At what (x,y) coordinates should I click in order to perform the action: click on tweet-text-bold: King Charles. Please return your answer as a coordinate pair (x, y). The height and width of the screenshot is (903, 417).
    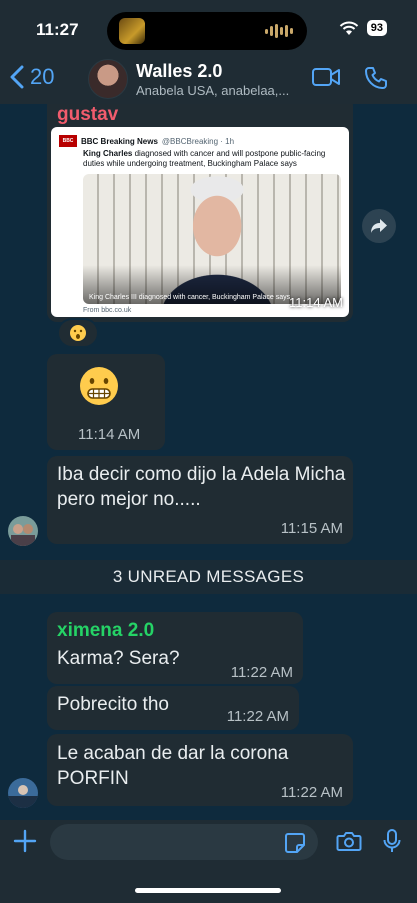
    Looking at the image, I should click on (108, 153).